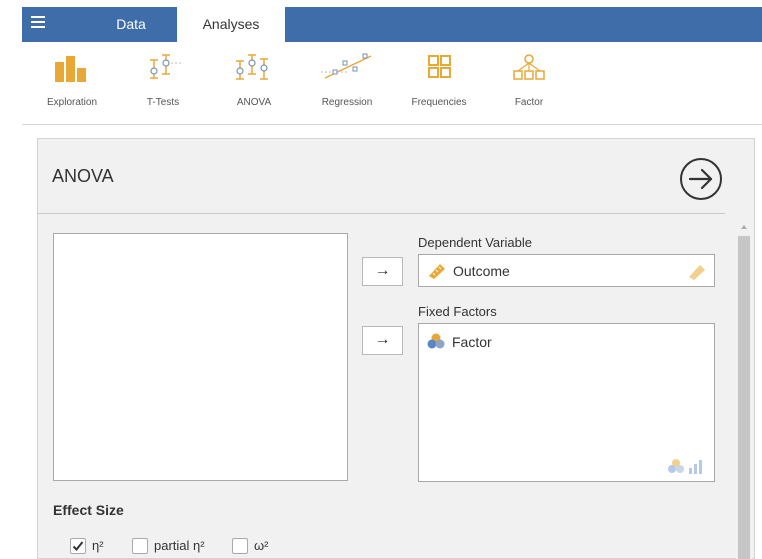 This screenshot has width=762, height=559. I want to click on anova-icon, so click(252, 67).